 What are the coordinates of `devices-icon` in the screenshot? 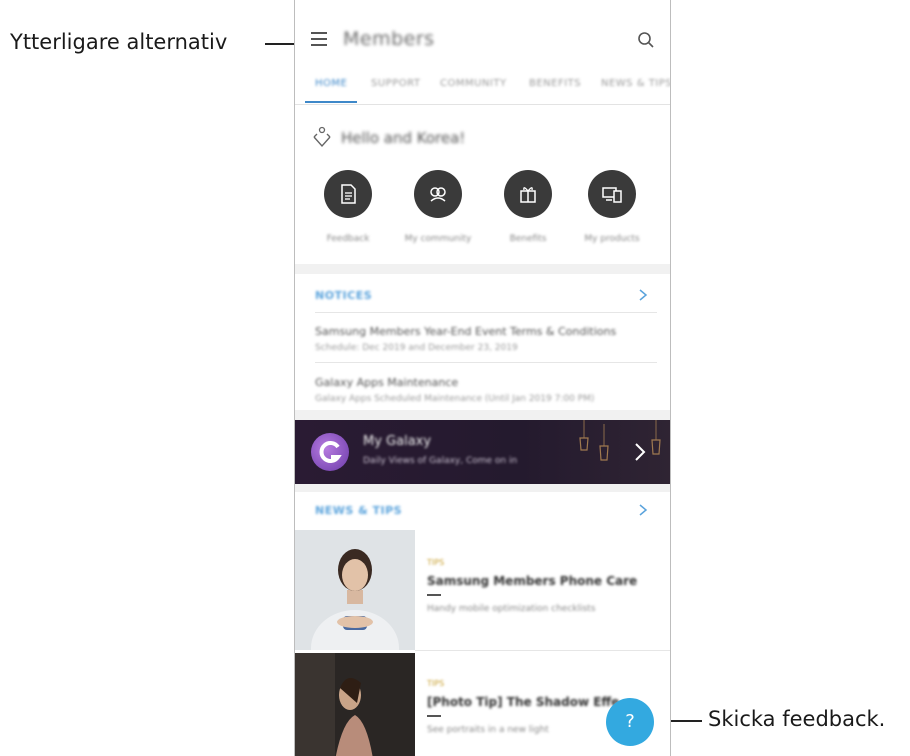 It's located at (612, 195).